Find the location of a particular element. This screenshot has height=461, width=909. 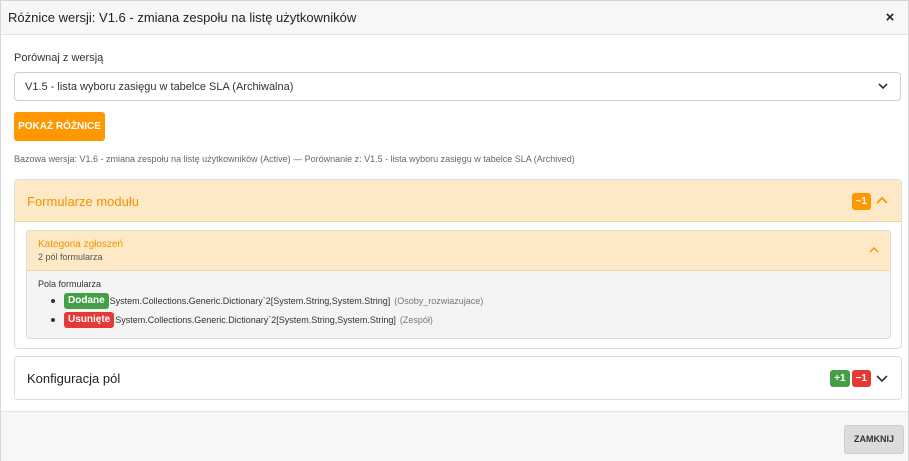

category-subpanel-header: Kategoria zgłoszeń 2 pól formularza is located at coordinates (458, 251).